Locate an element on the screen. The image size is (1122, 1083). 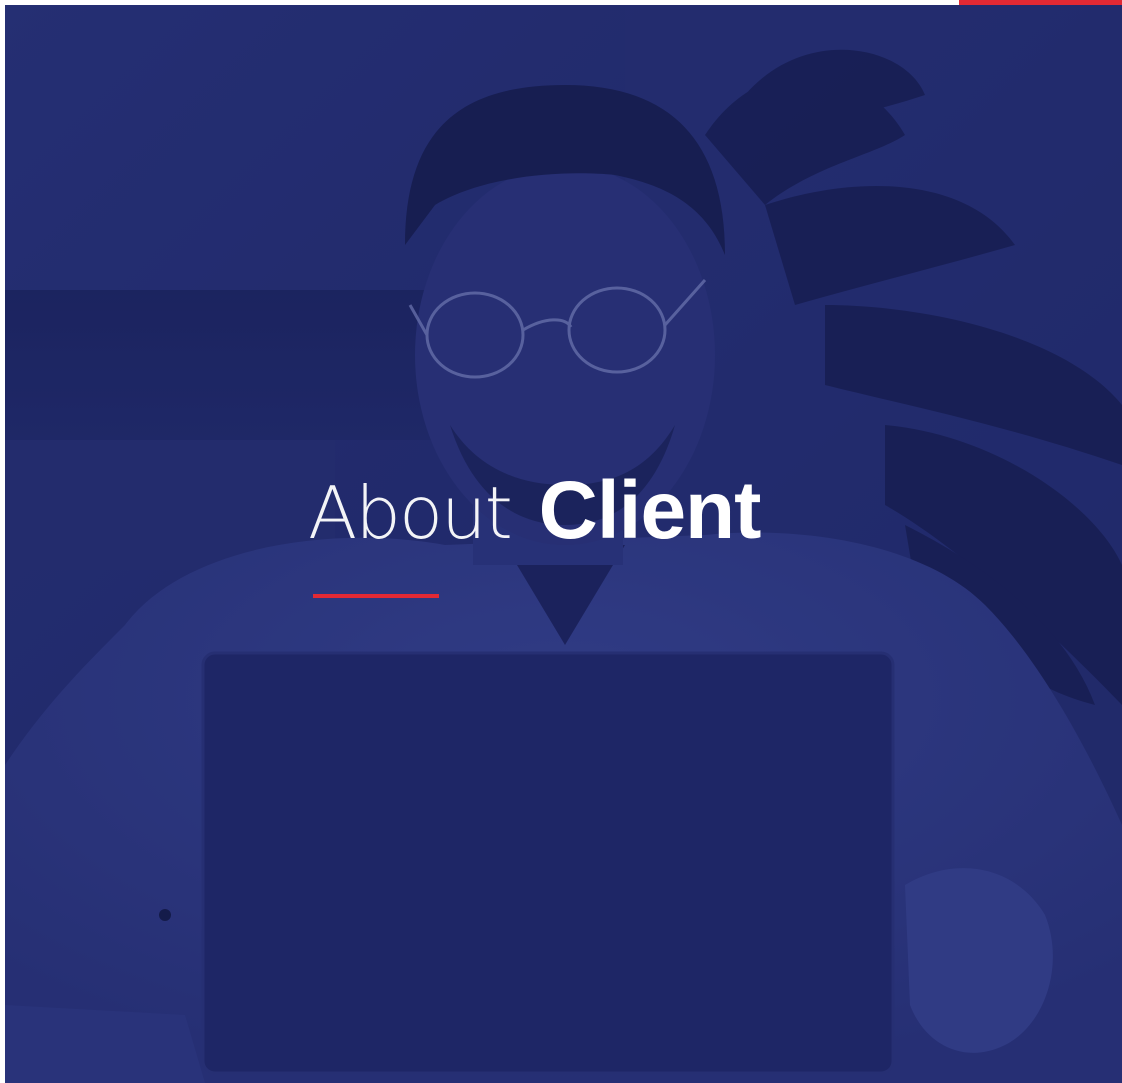
heading-bold-word: Client is located at coordinates (650, 510).